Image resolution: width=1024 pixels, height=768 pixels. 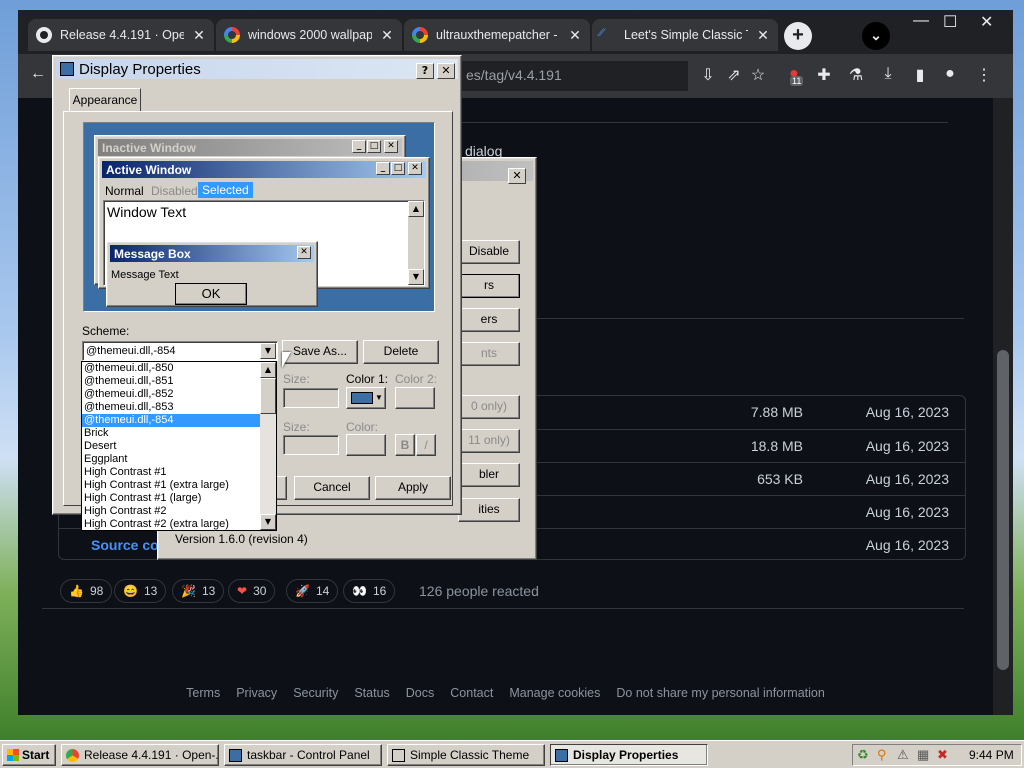 What do you see at coordinates (311, 445) in the screenshot?
I see `font-size-select` at bounding box center [311, 445].